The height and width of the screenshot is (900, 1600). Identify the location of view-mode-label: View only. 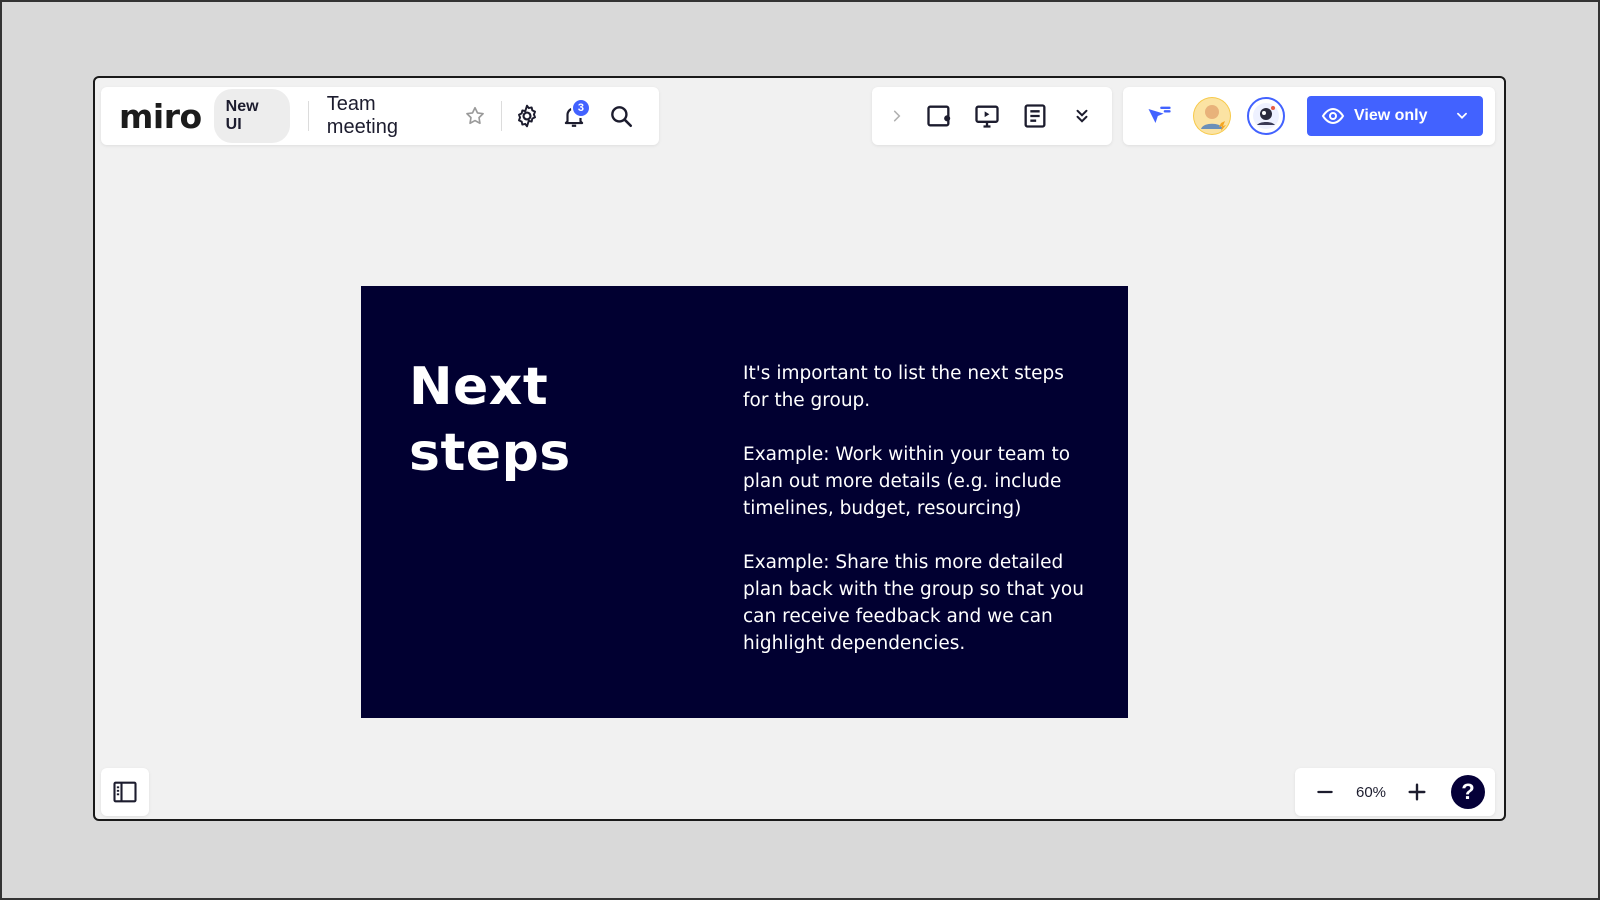
(1391, 115).